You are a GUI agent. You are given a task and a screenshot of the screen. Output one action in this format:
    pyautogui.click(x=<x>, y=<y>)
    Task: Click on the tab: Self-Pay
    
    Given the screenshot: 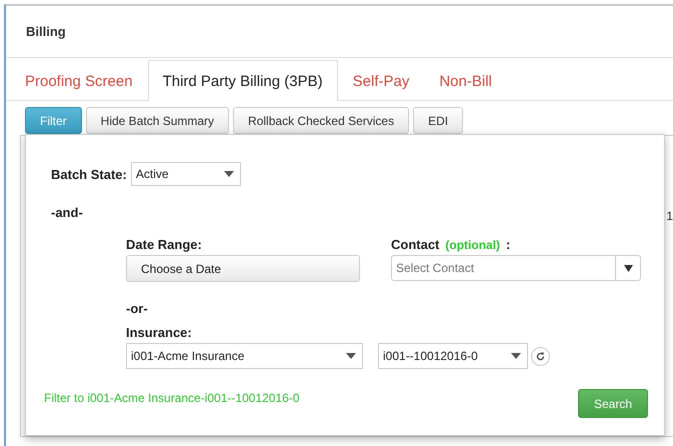 What is the action you would take?
    pyautogui.click(x=381, y=80)
    